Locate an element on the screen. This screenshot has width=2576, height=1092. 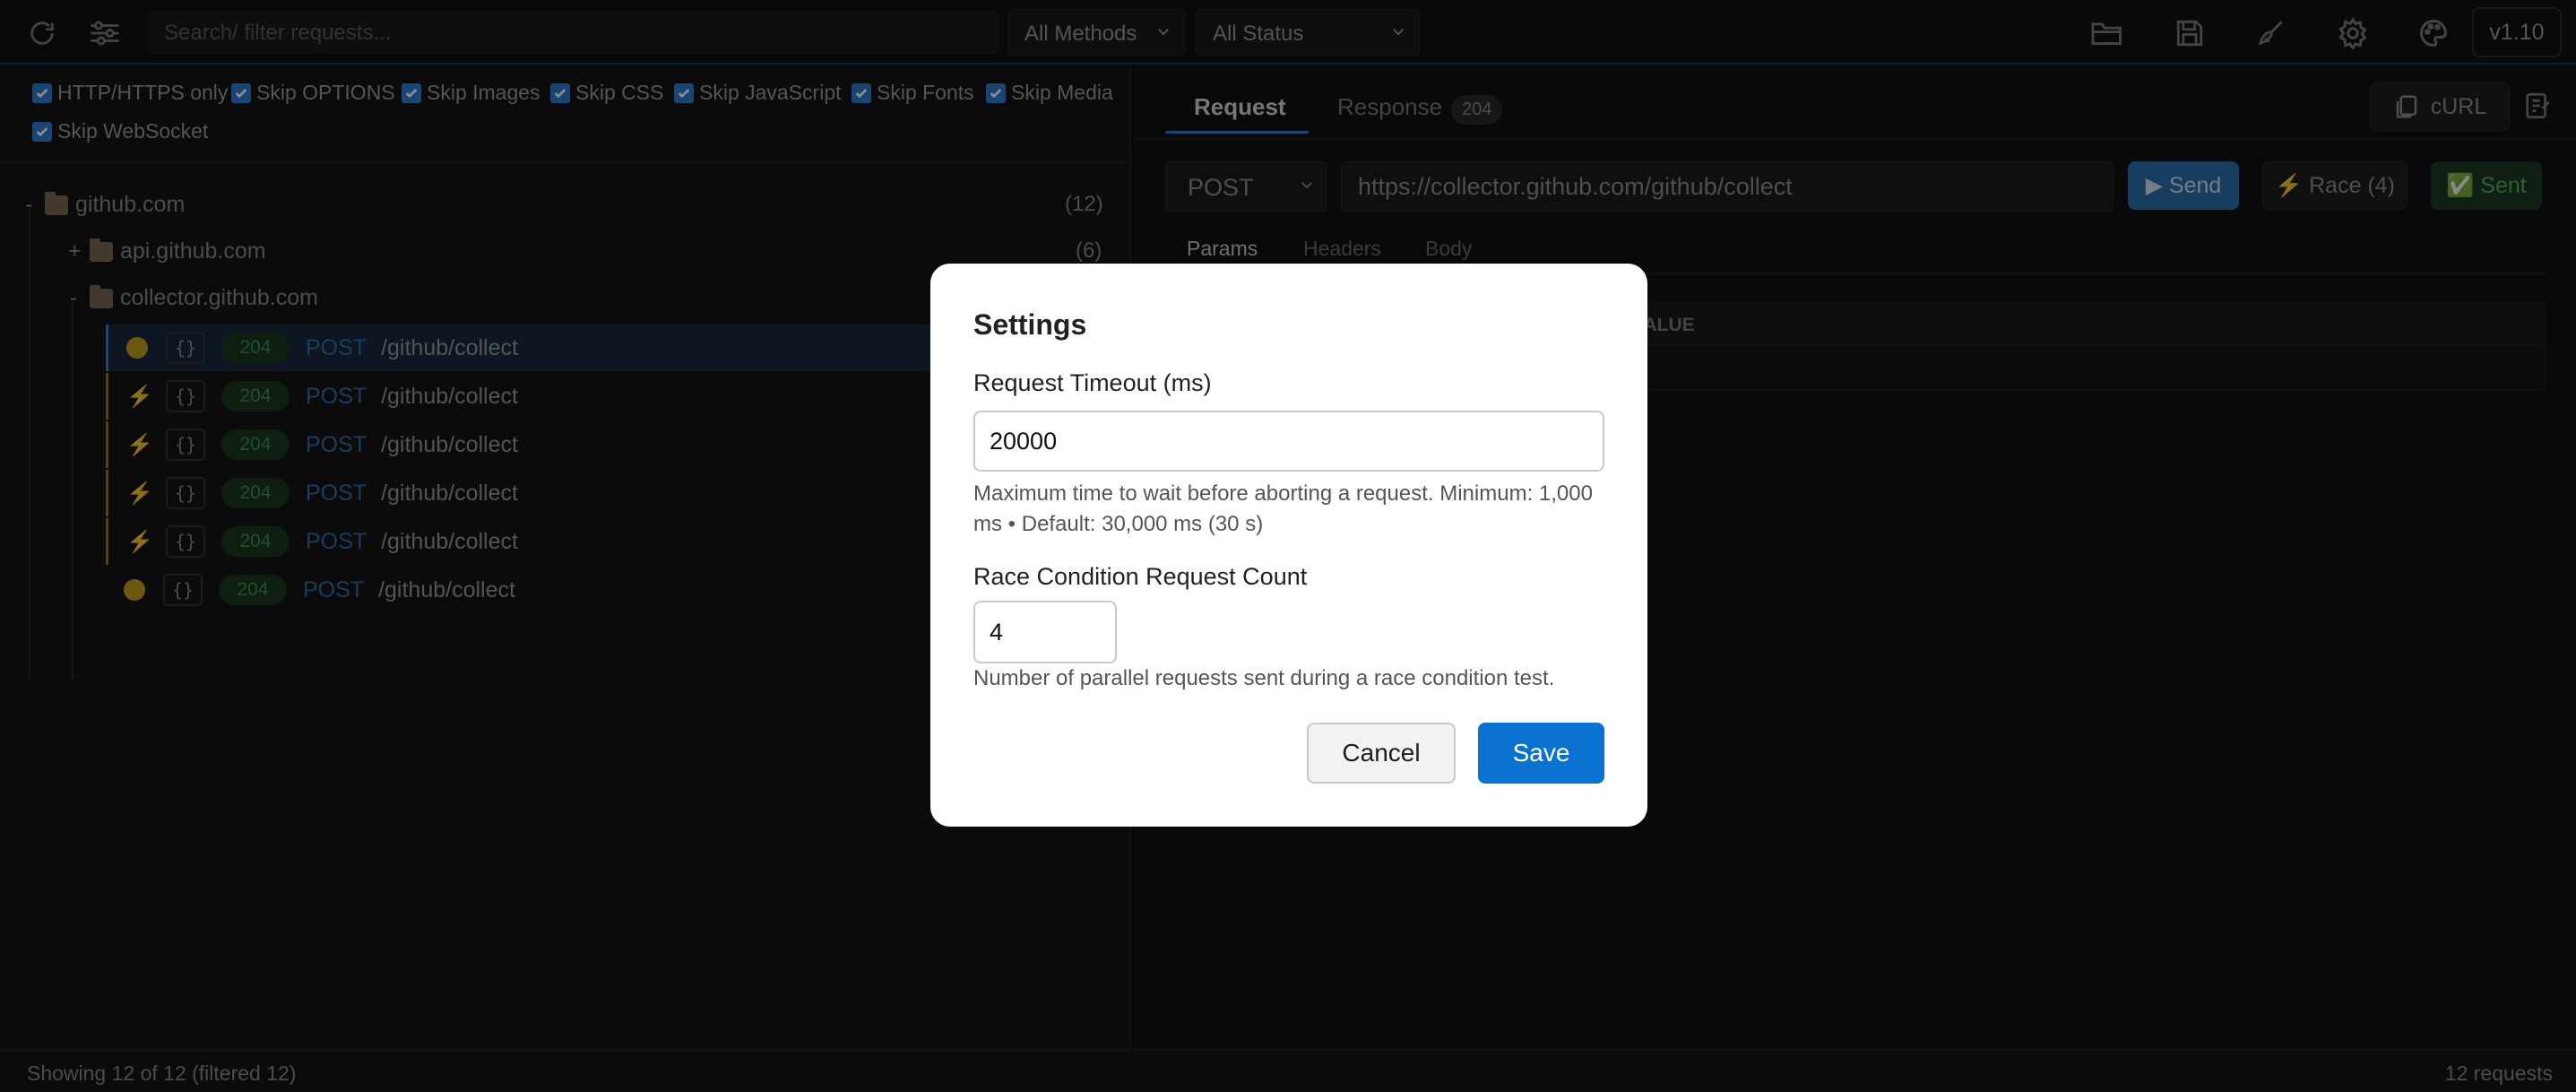
cancel-button: Cancel is located at coordinates (1381, 753).